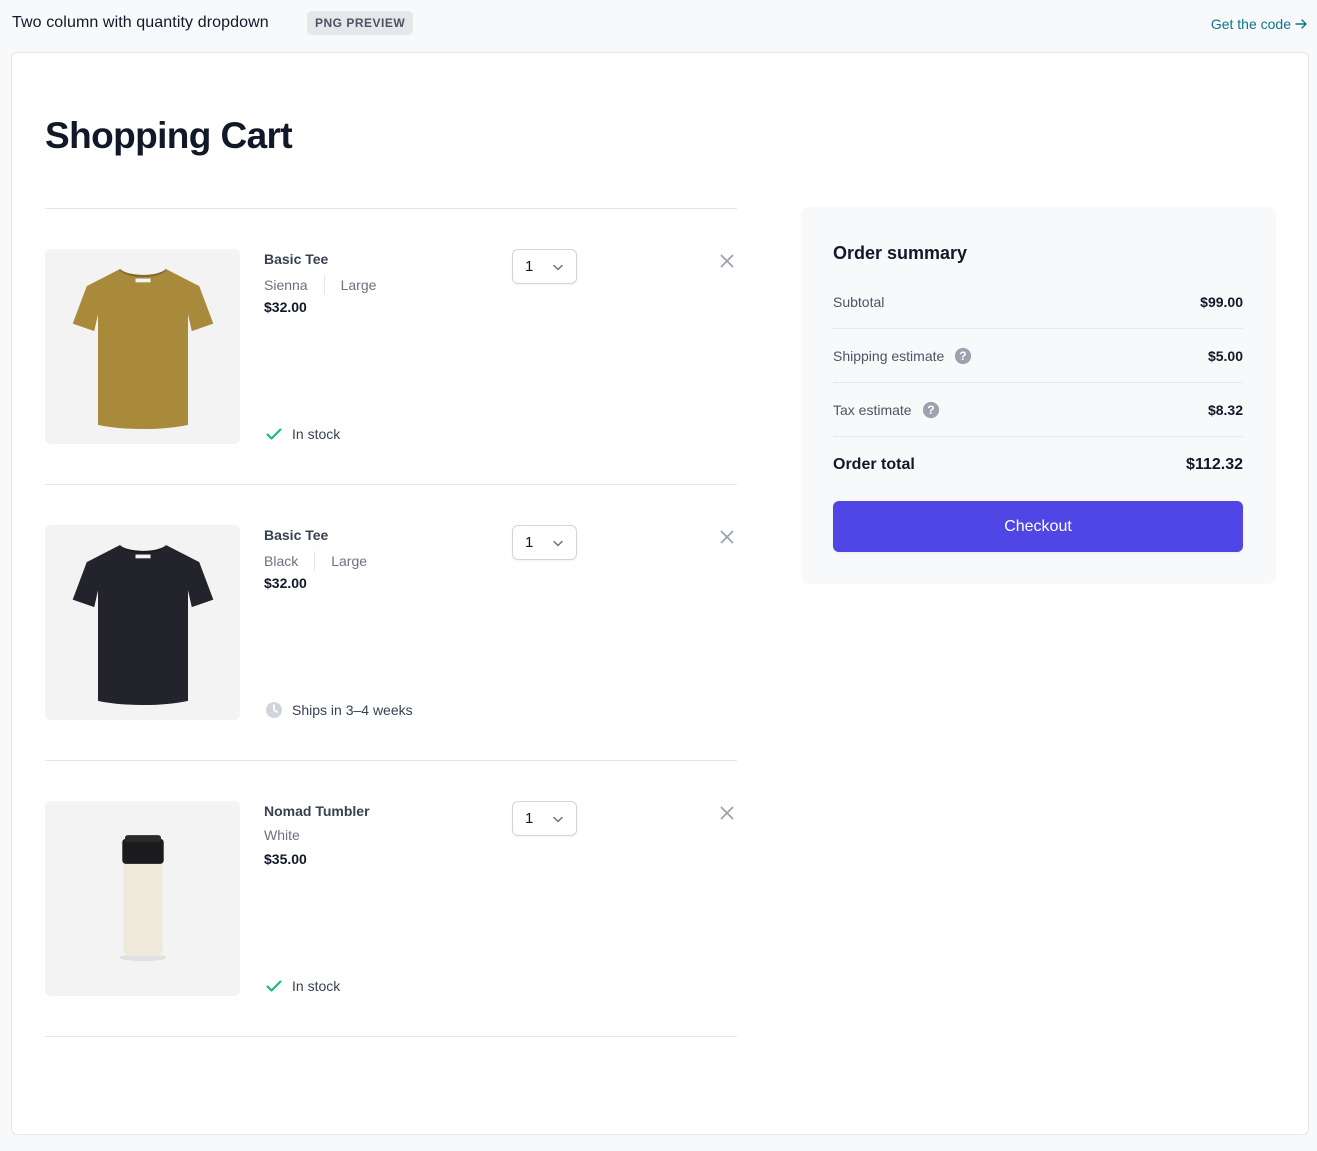 Image resolution: width=1317 pixels, height=1151 pixels. Describe the element at coordinates (320, 285) in the screenshot. I see `product-meta: Sienna Large` at that location.